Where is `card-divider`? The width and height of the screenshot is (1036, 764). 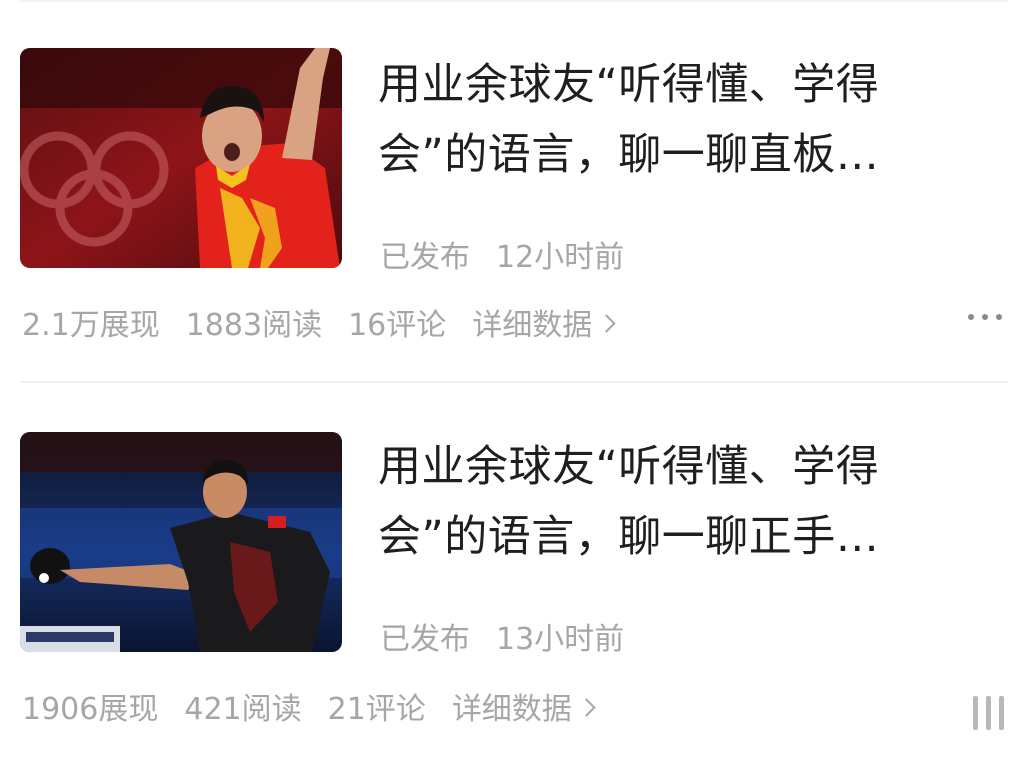
card-divider is located at coordinates (514, 382).